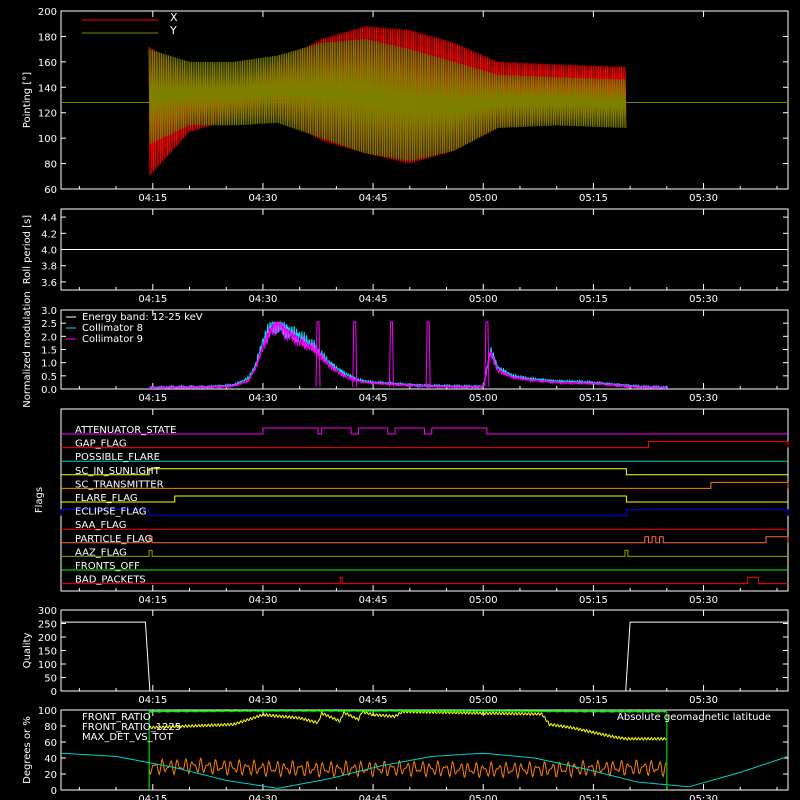  What do you see at coordinates (703, 299) in the screenshot?
I see `roll-panel-xtick-label: 05:30` at bounding box center [703, 299].